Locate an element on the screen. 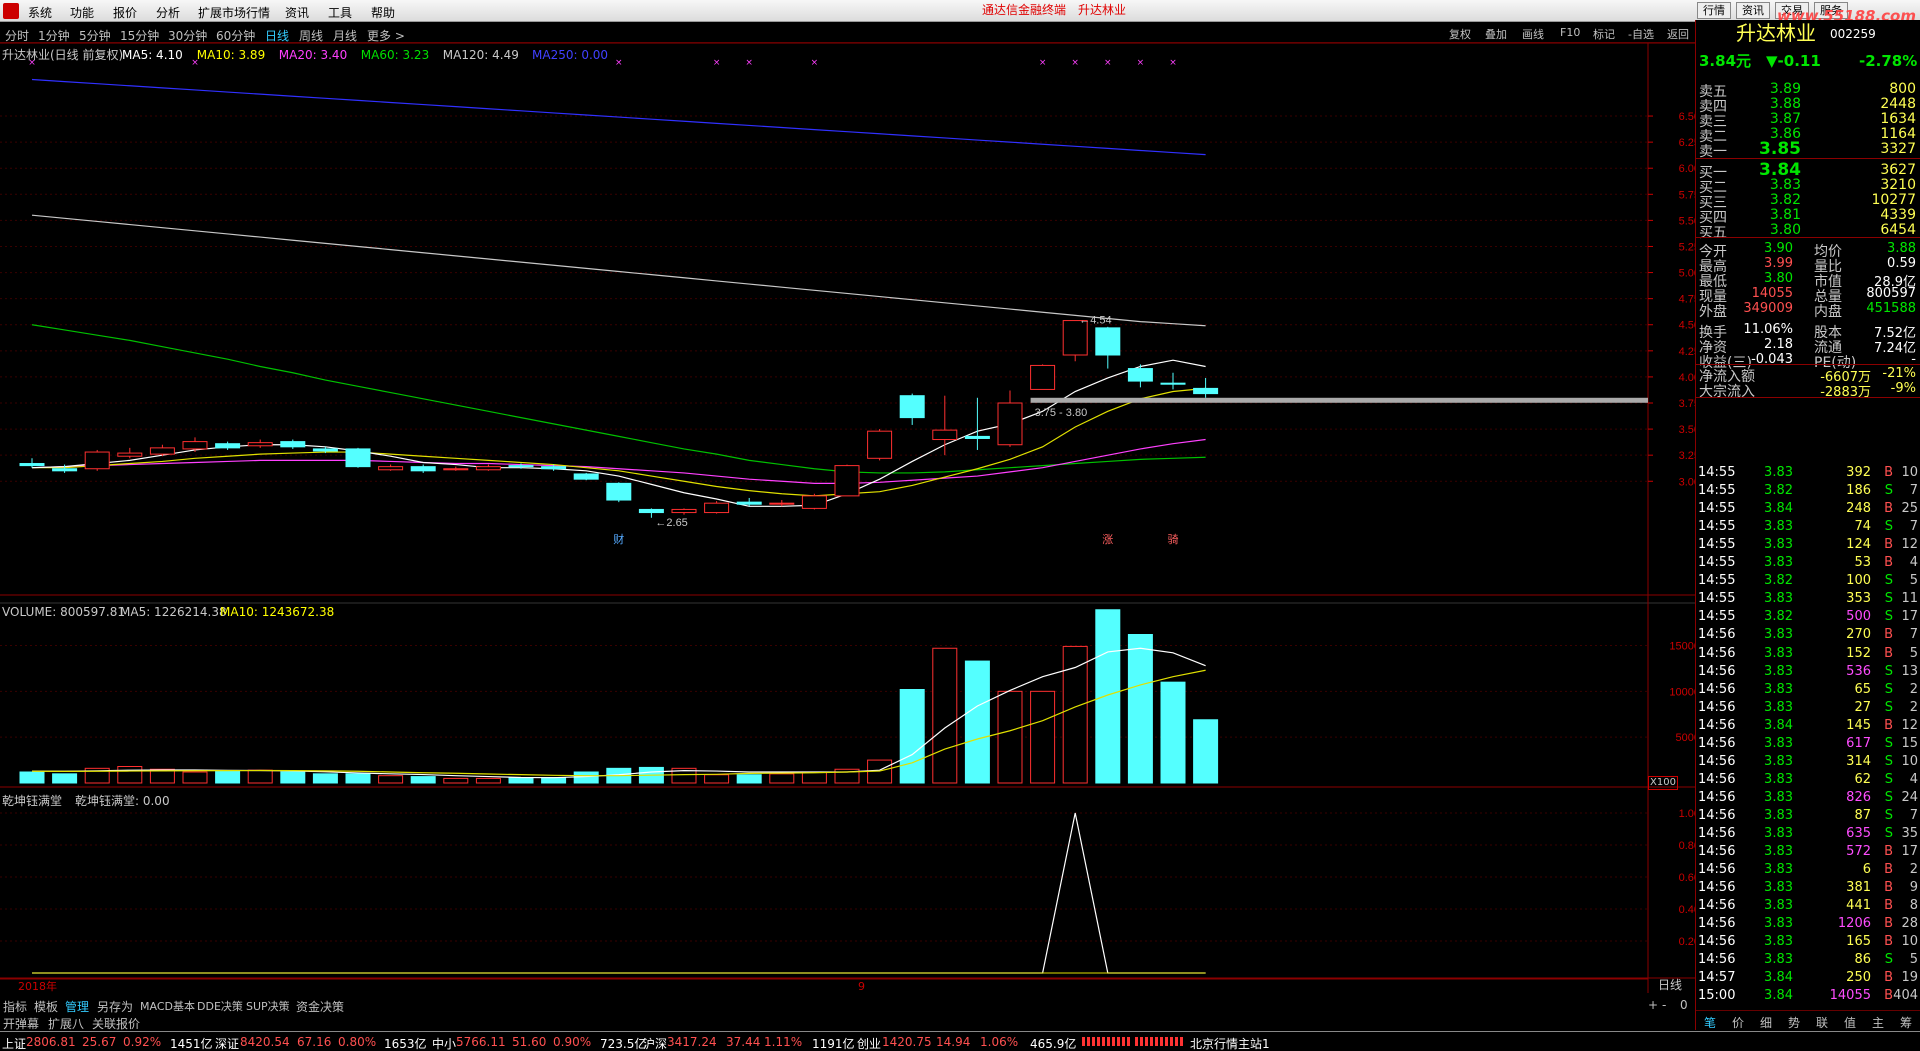 The height and width of the screenshot is (1051, 1920). period-tab-5min: 5分钟 is located at coordinates (95, 35).